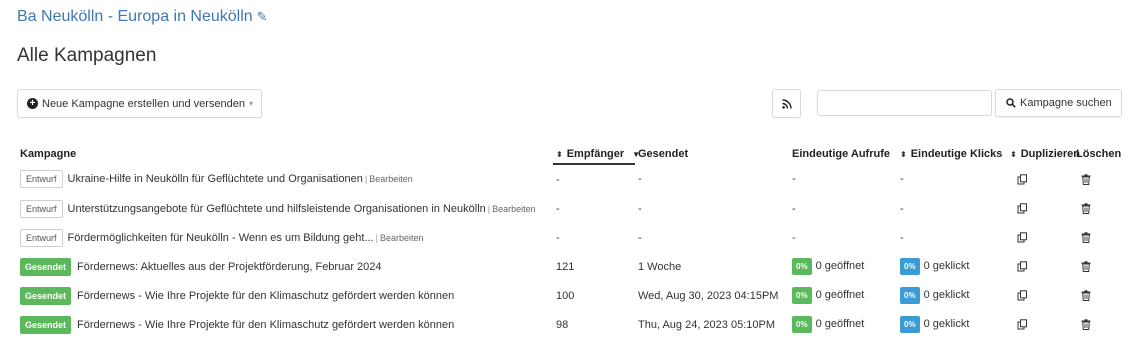  I want to click on list-name: Ba Neukölln - Europa in Neukölln, so click(135, 16).